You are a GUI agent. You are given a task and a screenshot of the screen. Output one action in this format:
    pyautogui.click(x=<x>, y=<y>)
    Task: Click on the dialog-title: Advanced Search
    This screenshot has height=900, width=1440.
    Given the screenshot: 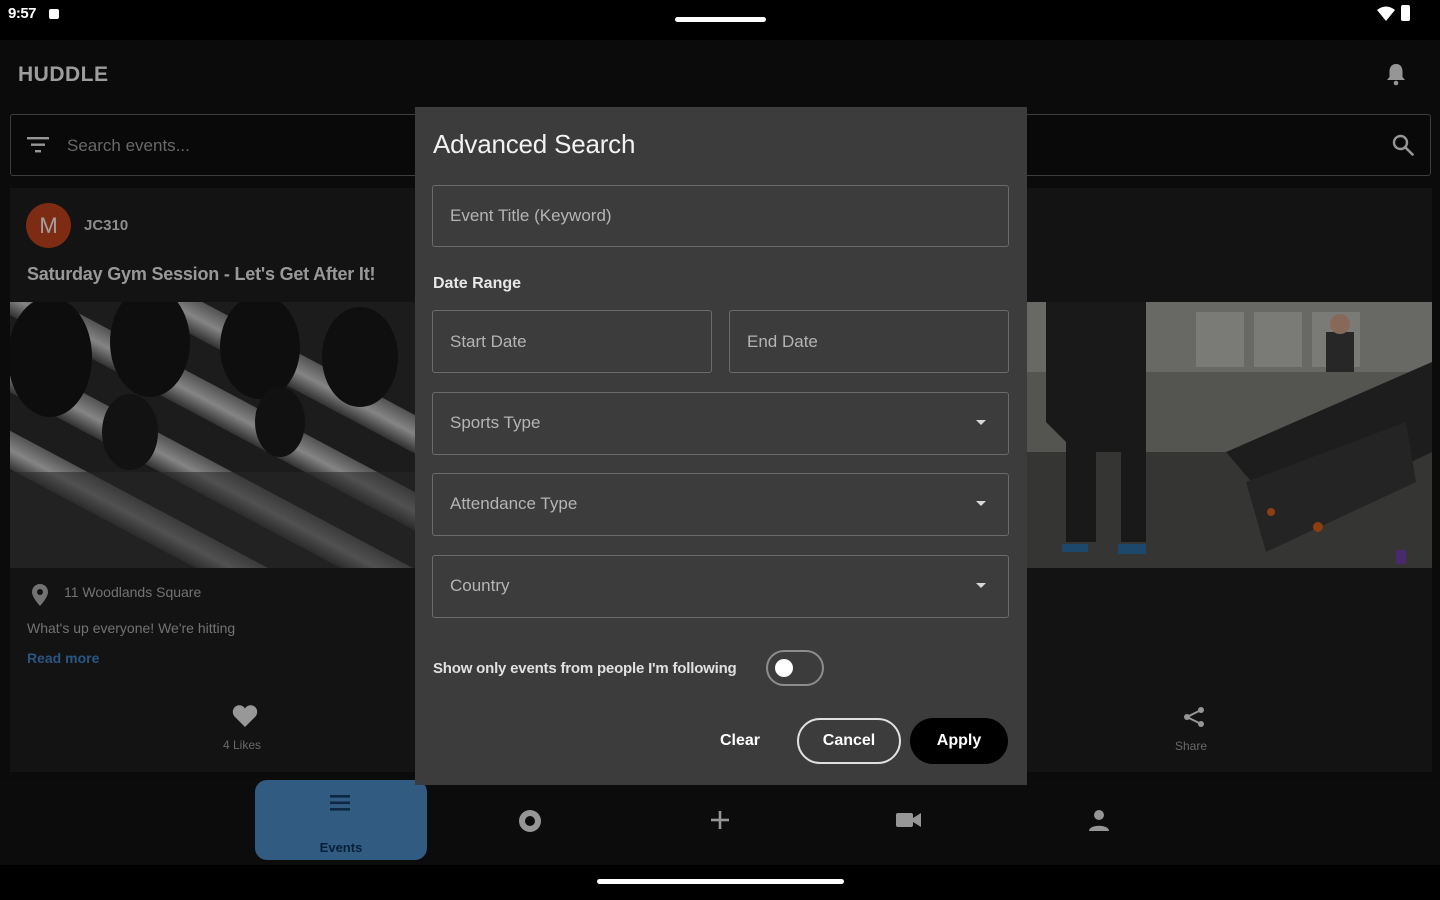 What is the action you would take?
    pyautogui.click(x=534, y=144)
    